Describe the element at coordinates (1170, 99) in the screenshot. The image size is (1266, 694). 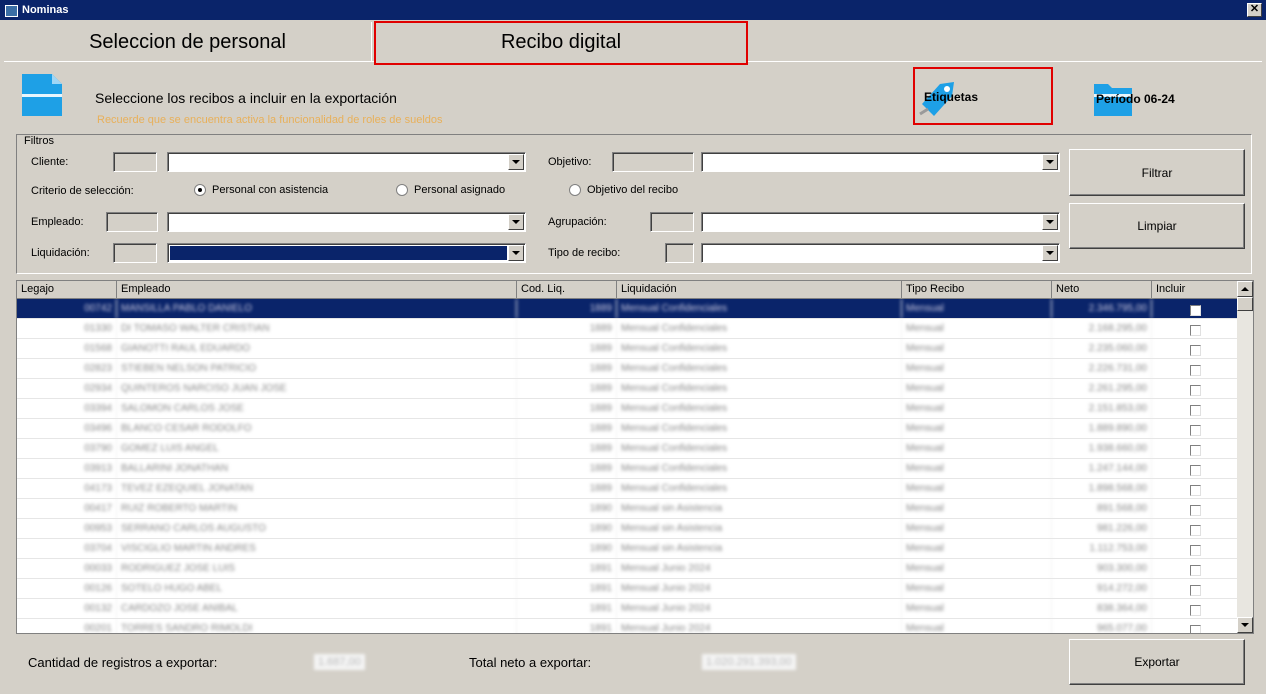
I see `periodo-button: Período 06-24` at that location.